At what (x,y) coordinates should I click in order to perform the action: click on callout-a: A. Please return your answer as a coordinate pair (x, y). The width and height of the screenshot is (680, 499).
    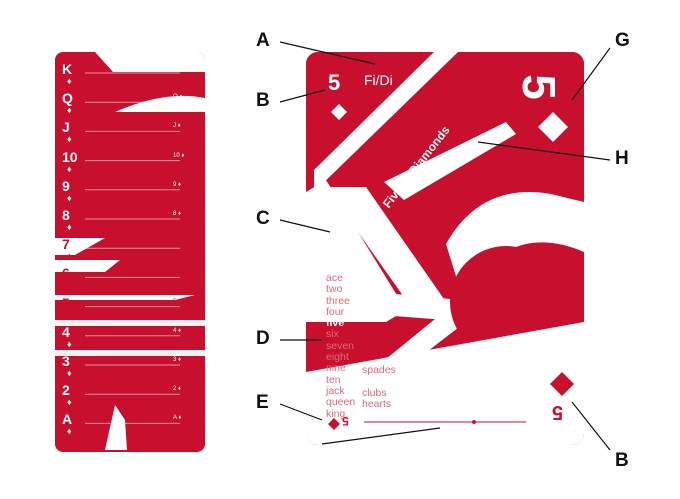
    Looking at the image, I should click on (263, 40).